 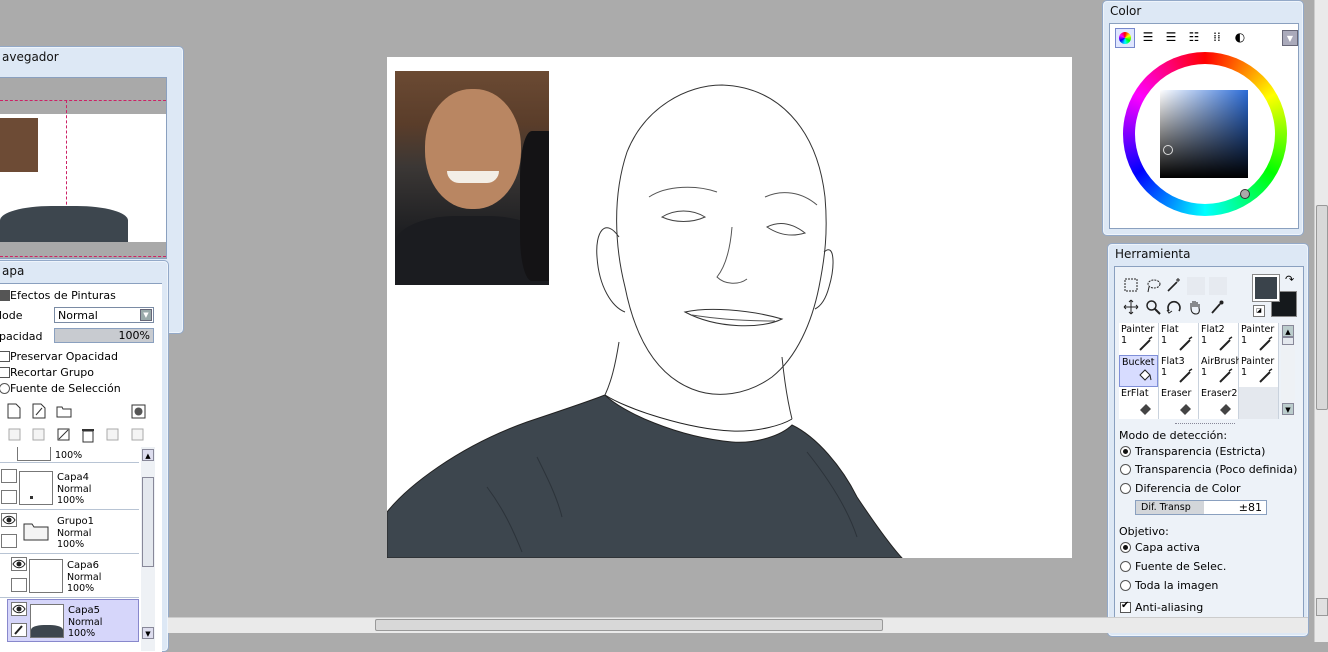 What do you see at coordinates (1145, 375) in the screenshot?
I see `bucket-icon` at bounding box center [1145, 375].